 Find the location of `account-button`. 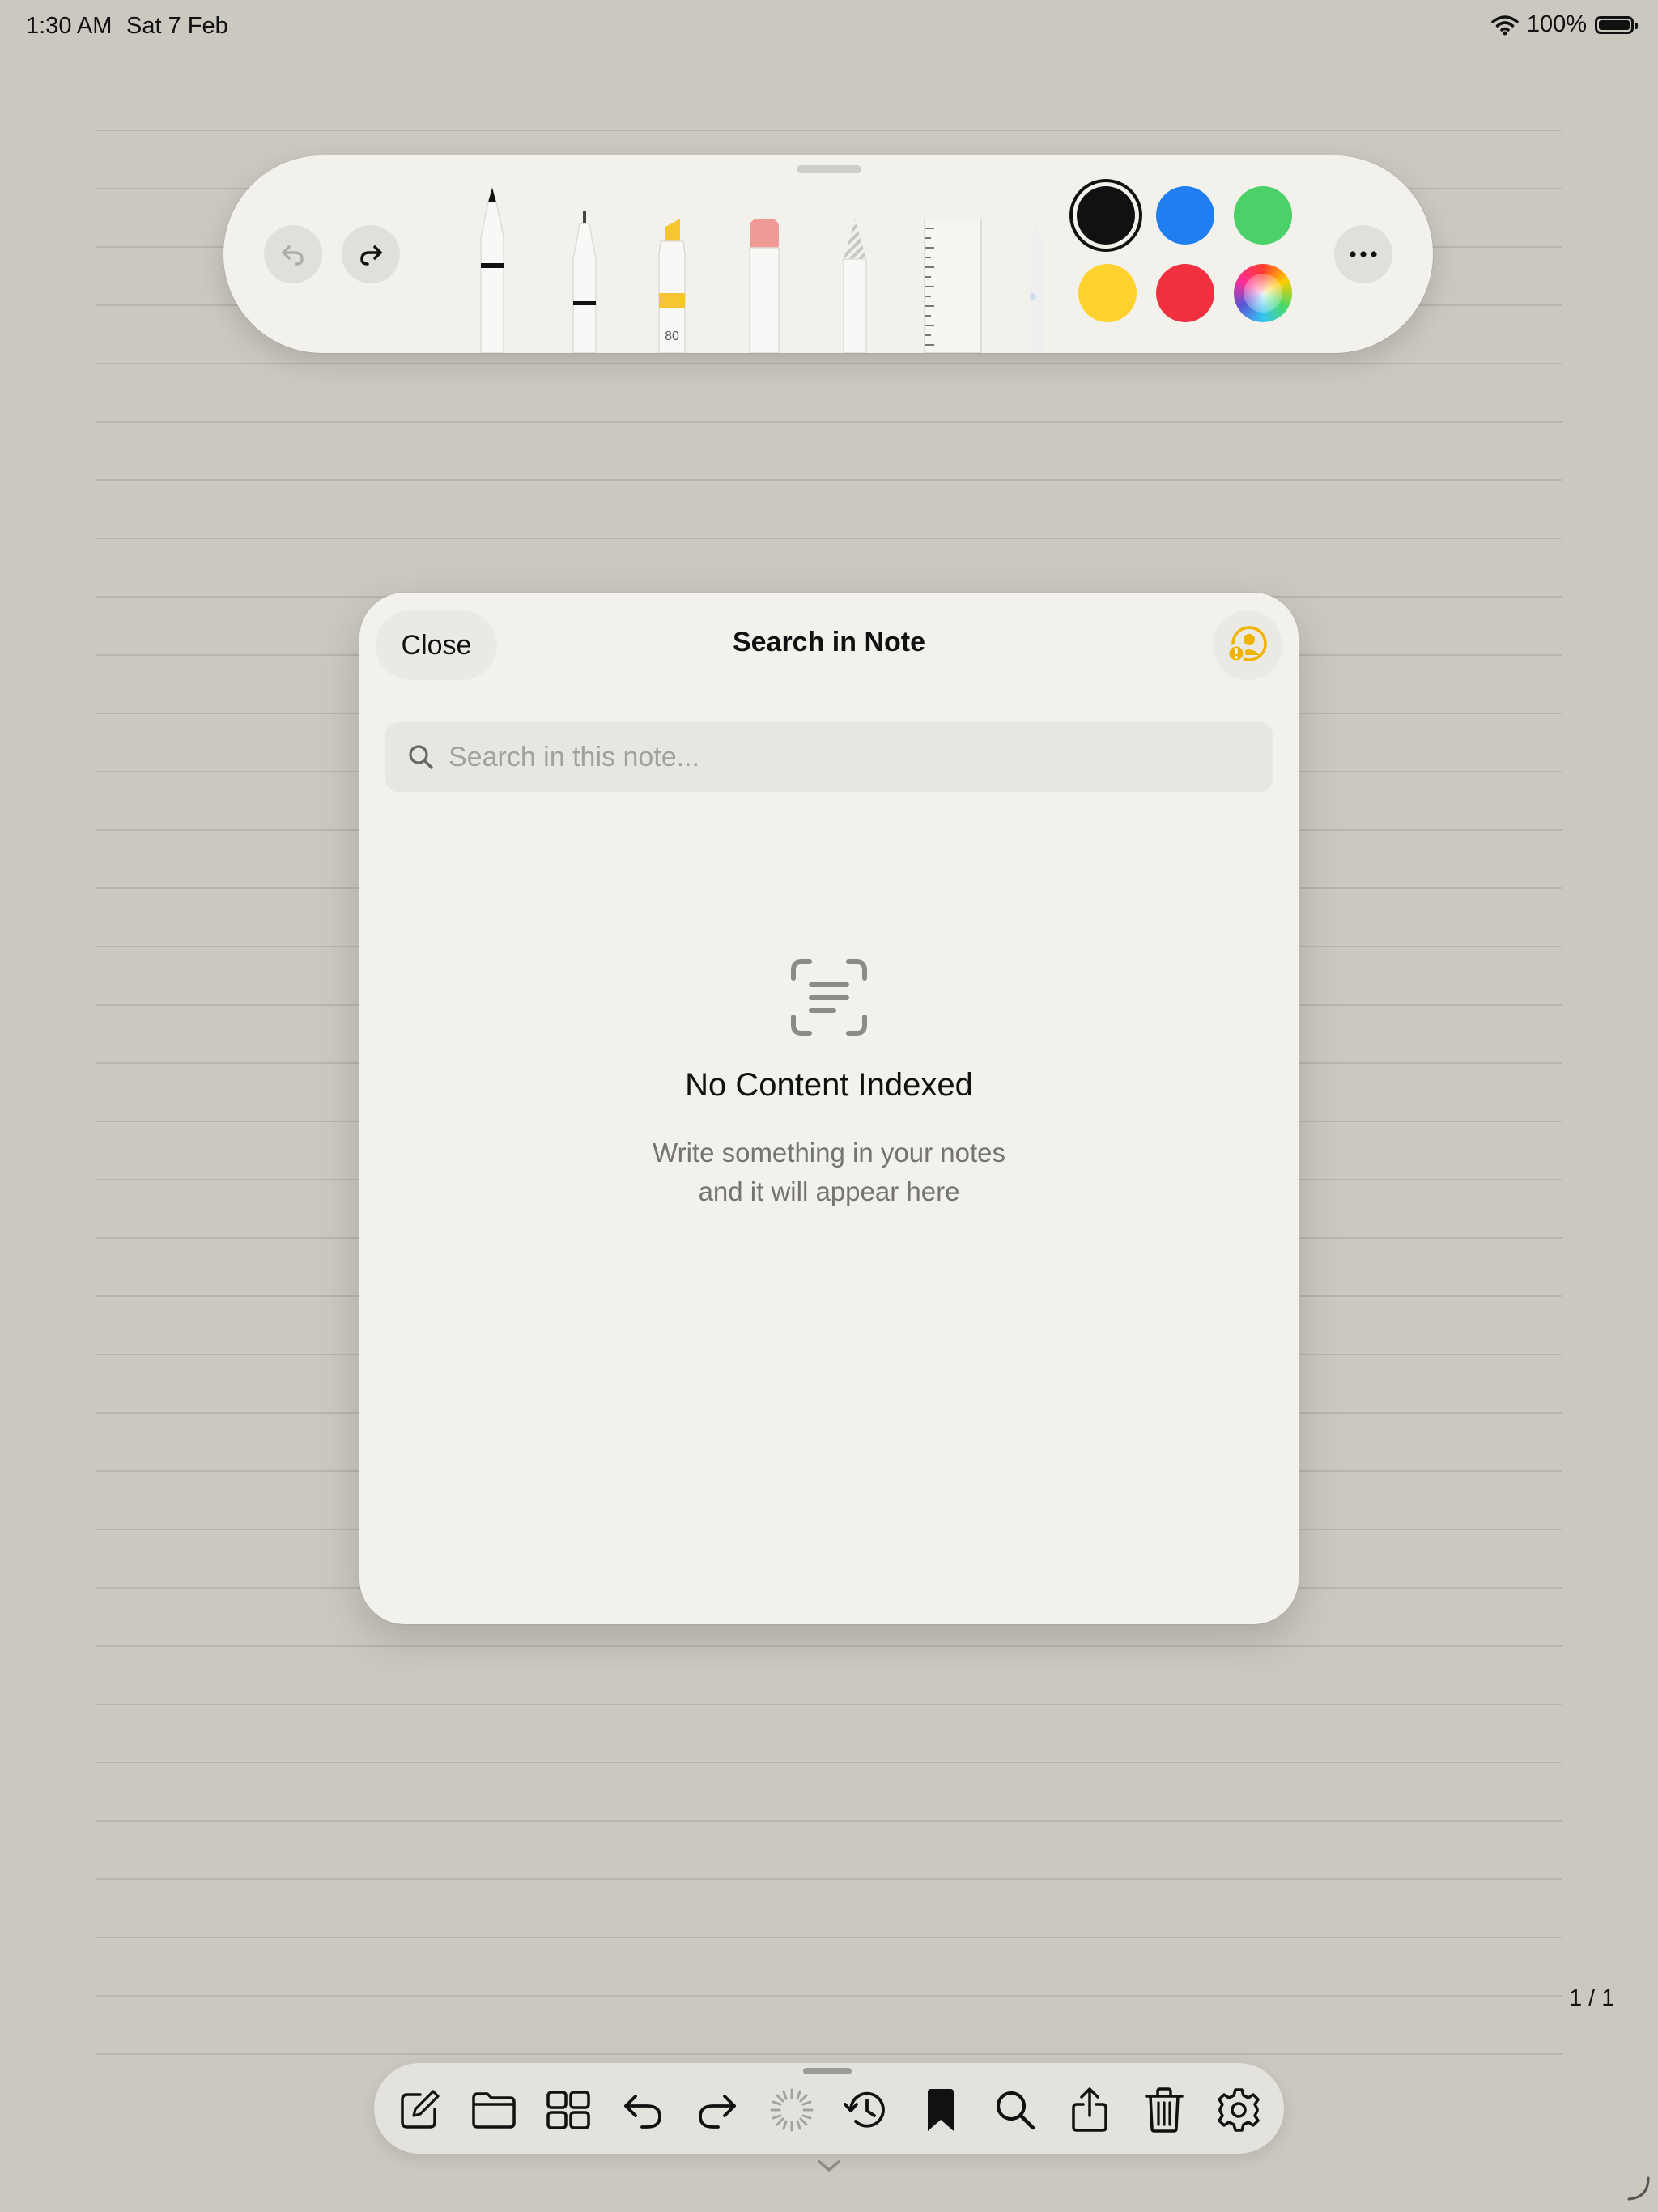

account-button is located at coordinates (1247, 645).